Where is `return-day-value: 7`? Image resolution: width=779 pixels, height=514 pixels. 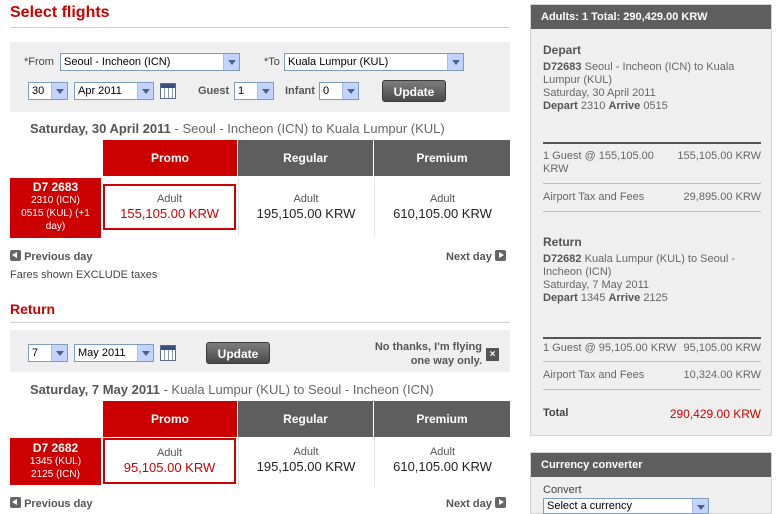
return-day-value: 7 is located at coordinates (35, 353).